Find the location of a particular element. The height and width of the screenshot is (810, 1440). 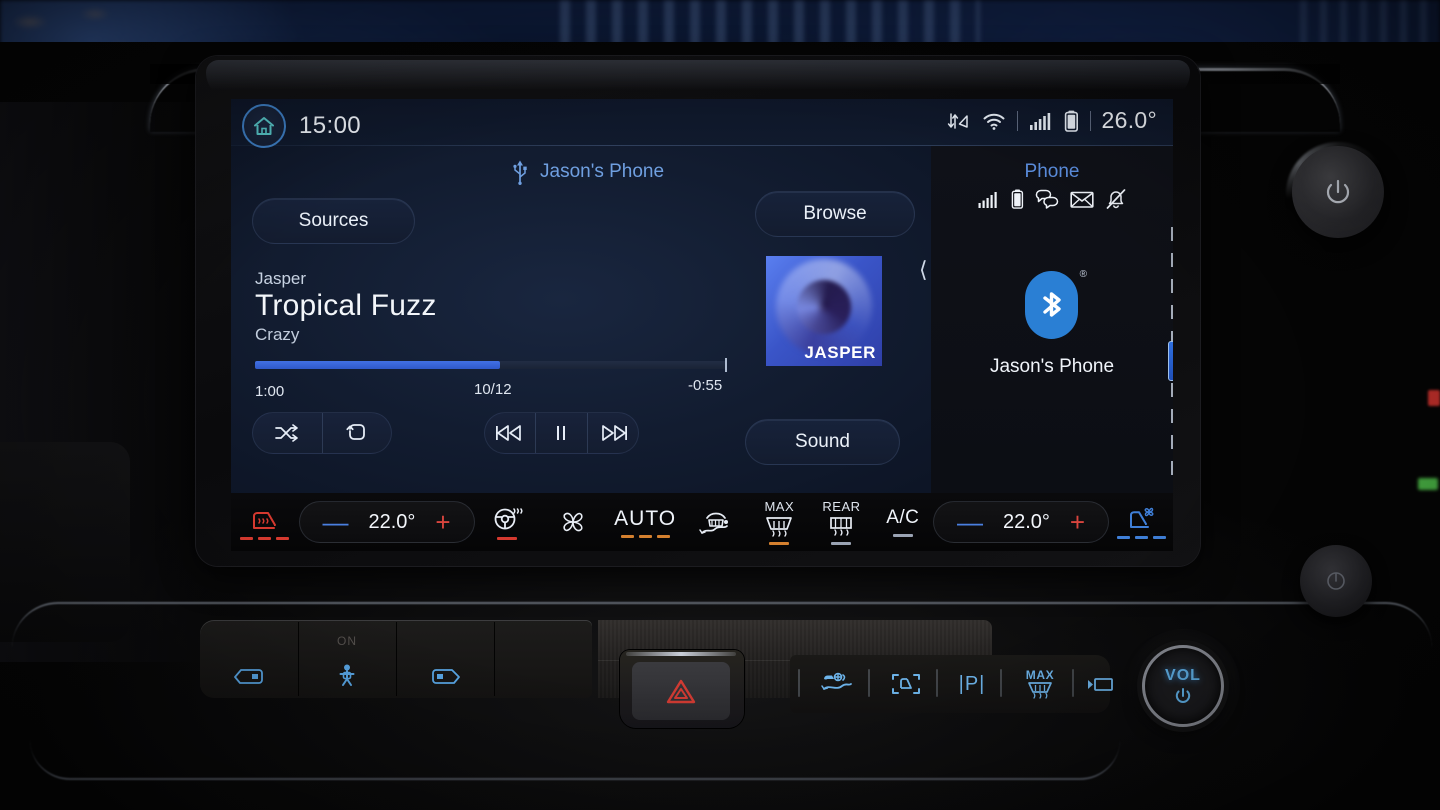

driver-temp-value: 22.0° is located at coordinates (392, 521).